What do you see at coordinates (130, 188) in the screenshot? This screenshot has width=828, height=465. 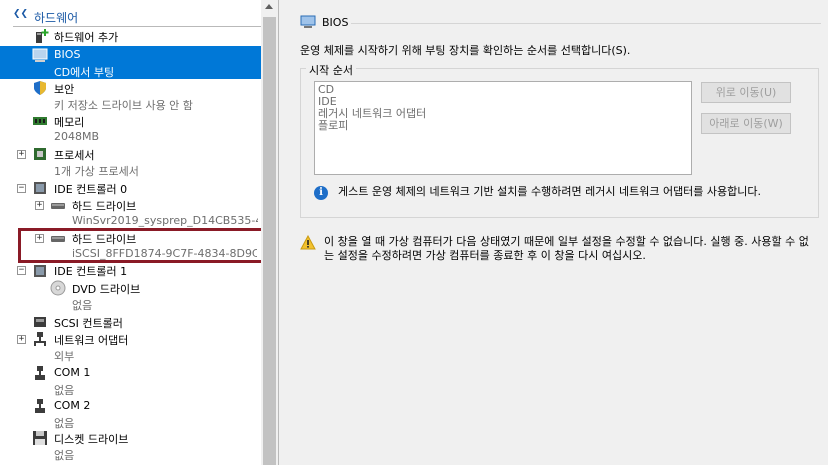 I see `tree-item-ide-controller-0: − IDE 컨트롤러 0` at bounding box center [130, 188].